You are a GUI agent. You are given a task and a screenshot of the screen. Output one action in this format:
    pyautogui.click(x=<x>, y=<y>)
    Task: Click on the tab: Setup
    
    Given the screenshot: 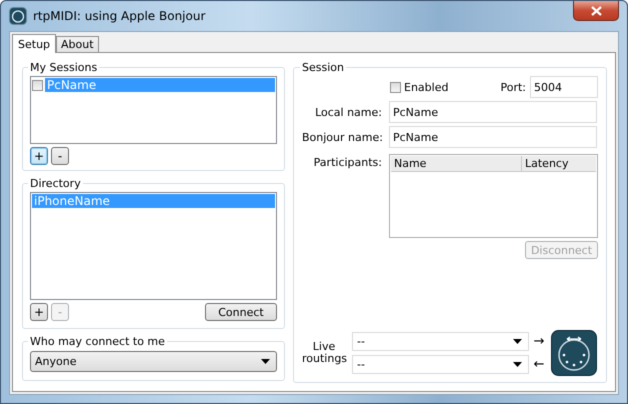 What is the action you would take?
    pyautogui.click(x=34, y=43)
    